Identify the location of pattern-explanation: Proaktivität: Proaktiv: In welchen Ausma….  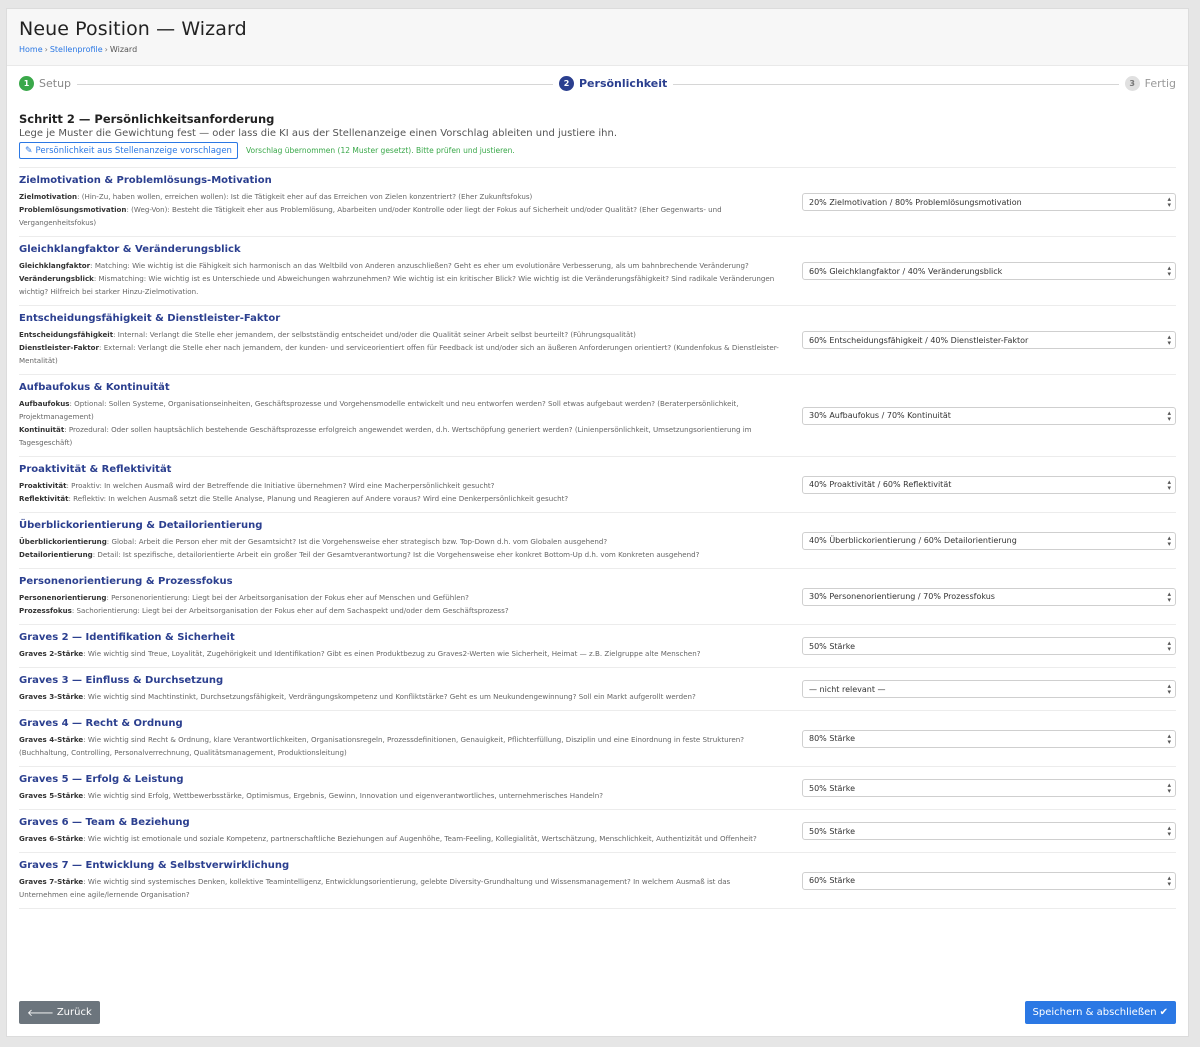
(399, 485).